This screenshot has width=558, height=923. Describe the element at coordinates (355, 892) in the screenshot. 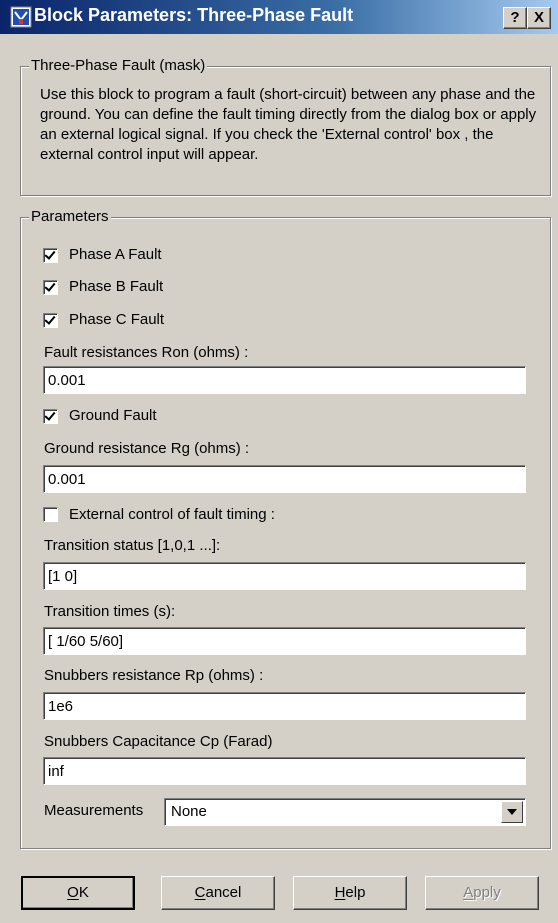

I see `help-label: elp` at that location.